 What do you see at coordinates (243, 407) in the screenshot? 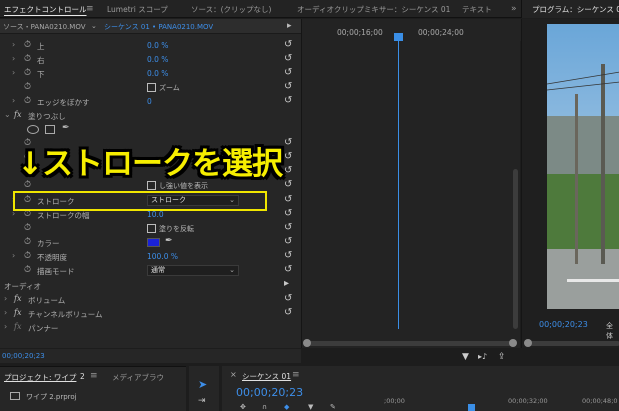
I see `snap-icon: ✥` at bounding box center [243, 407].